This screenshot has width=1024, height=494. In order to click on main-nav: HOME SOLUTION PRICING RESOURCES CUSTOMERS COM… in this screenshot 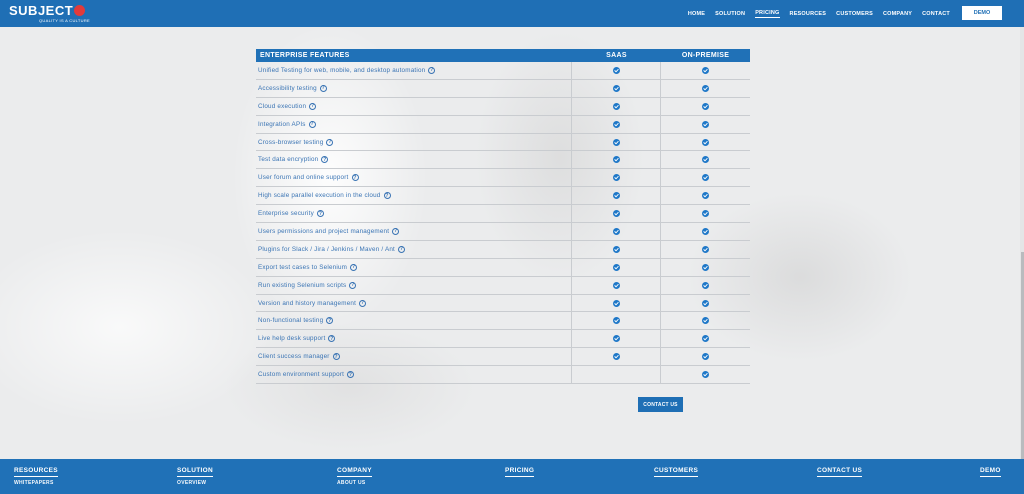, I will do `click(819, 13)`.